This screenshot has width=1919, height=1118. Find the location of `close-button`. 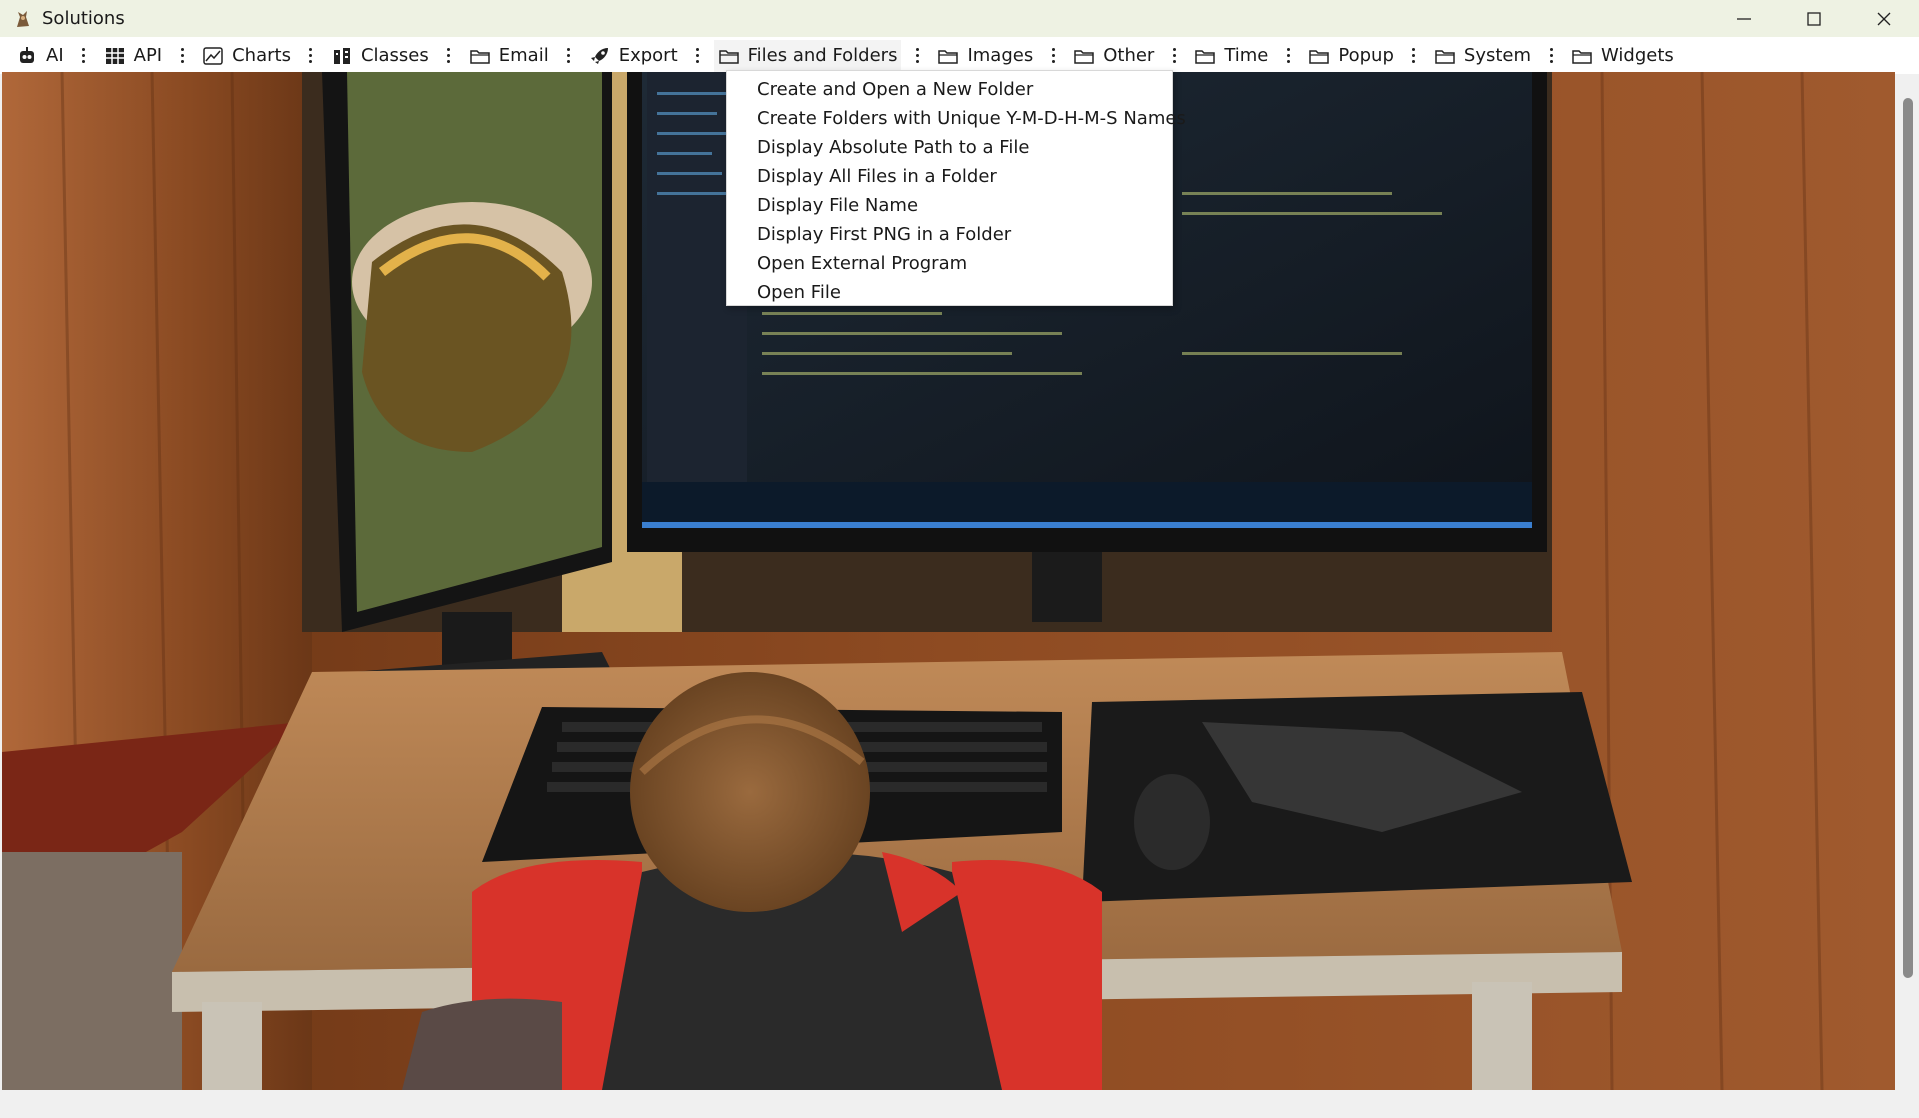

close-button is located at coordinates (1884, 18).